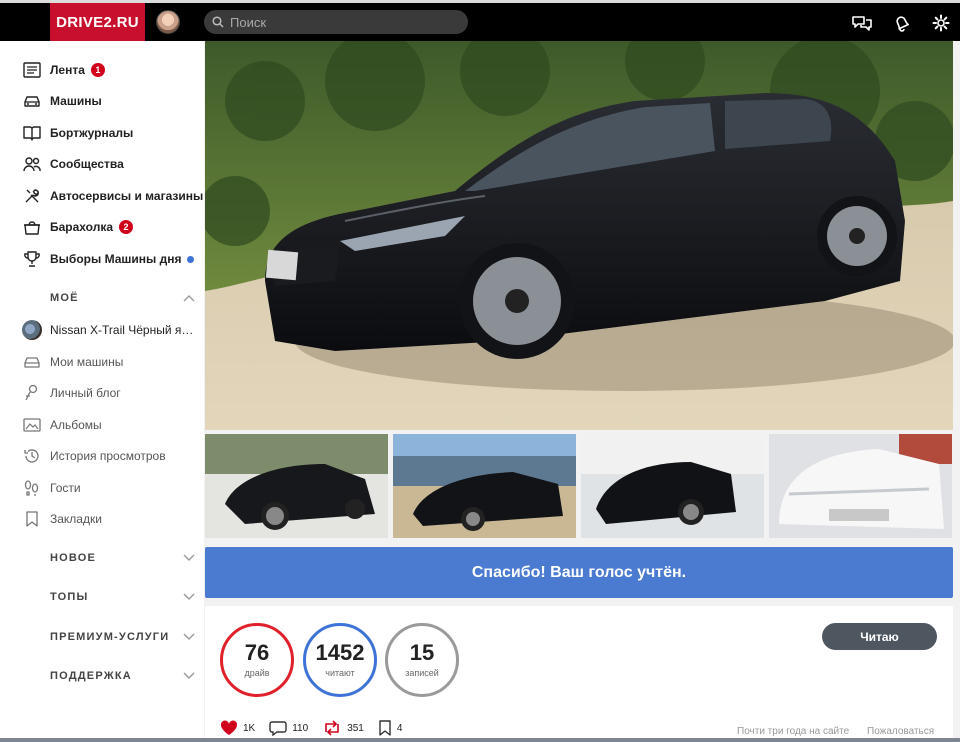  What do you see at coordinates (340, 673) in the screenshot?
I see `readers-label: читают` at bounding box center [340, 673].